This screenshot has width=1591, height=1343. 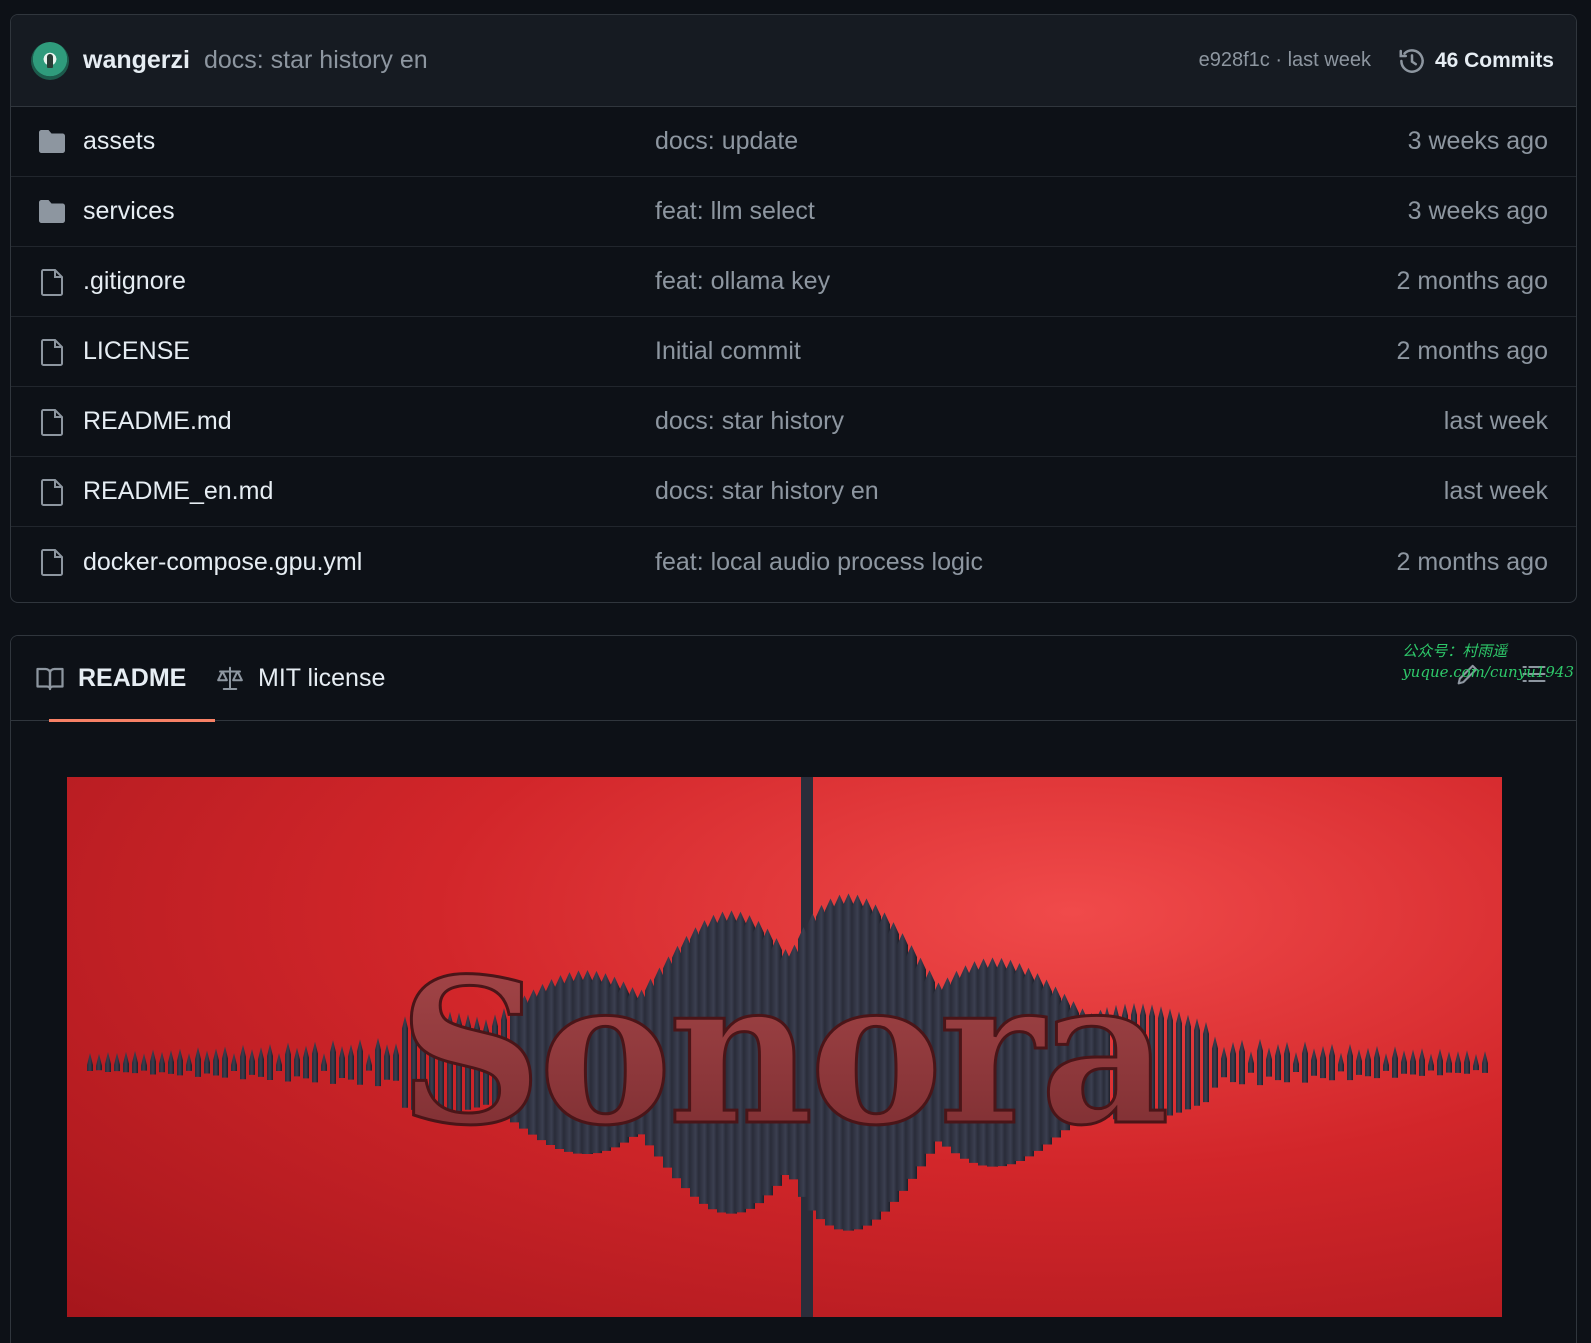 I want to click on file-name-link: services, so click(x=129, y=211).